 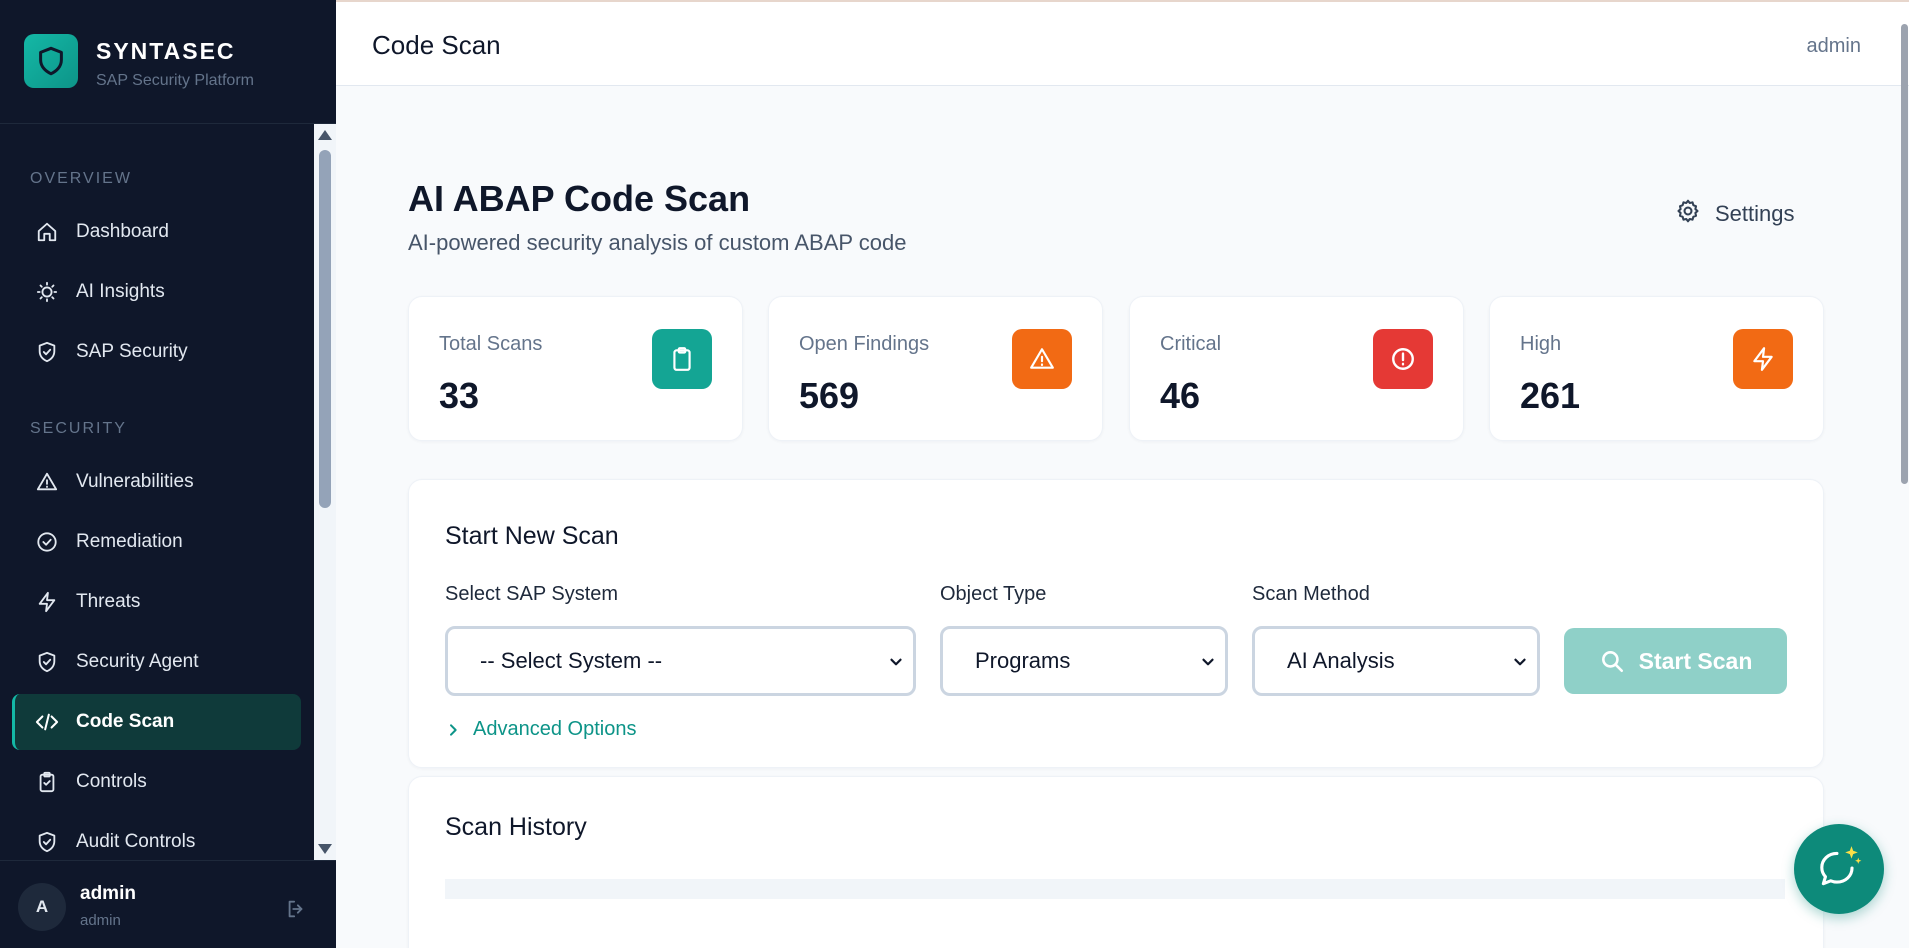 What do you see at coordinates (571, 660) in the screenshot?
I see `system-select-value: -- Select System --` at bounding box center [571, 660].